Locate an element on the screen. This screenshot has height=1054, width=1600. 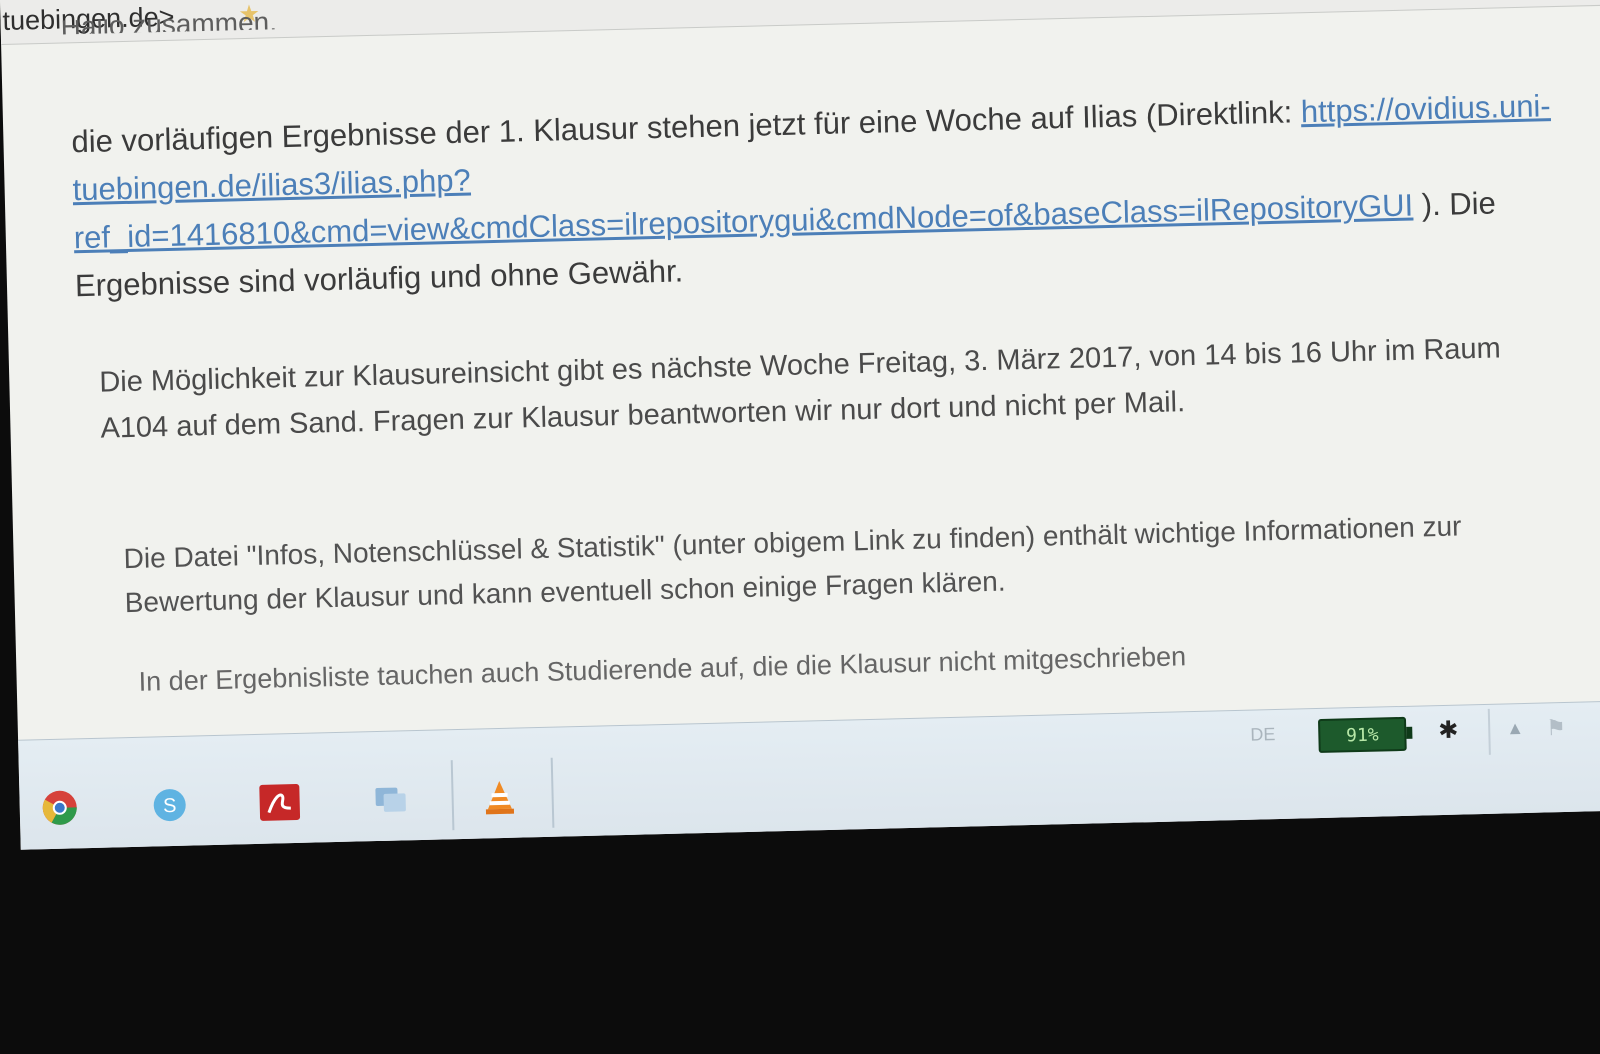
show-hidden-icons-icon: ▲ is located at coordinates (1515, 728).